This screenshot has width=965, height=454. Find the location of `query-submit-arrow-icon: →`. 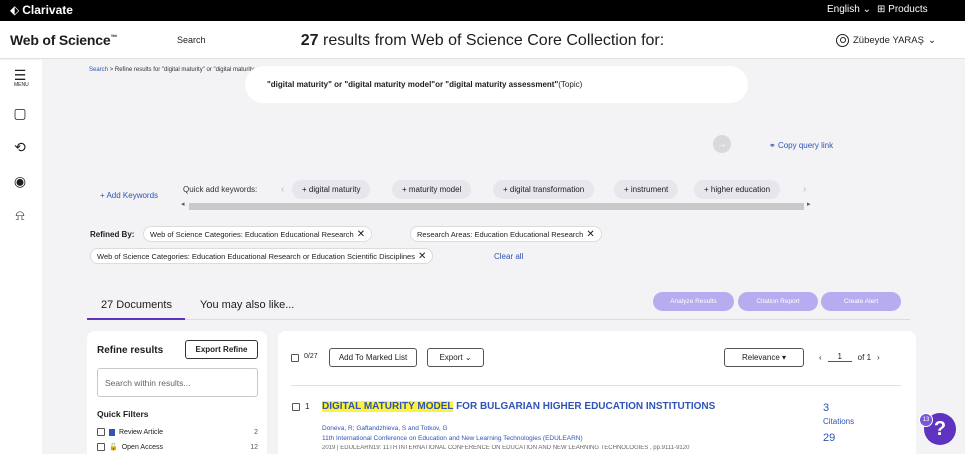

query-submit-arrow-icon: → is located at coordinates (722, 144).